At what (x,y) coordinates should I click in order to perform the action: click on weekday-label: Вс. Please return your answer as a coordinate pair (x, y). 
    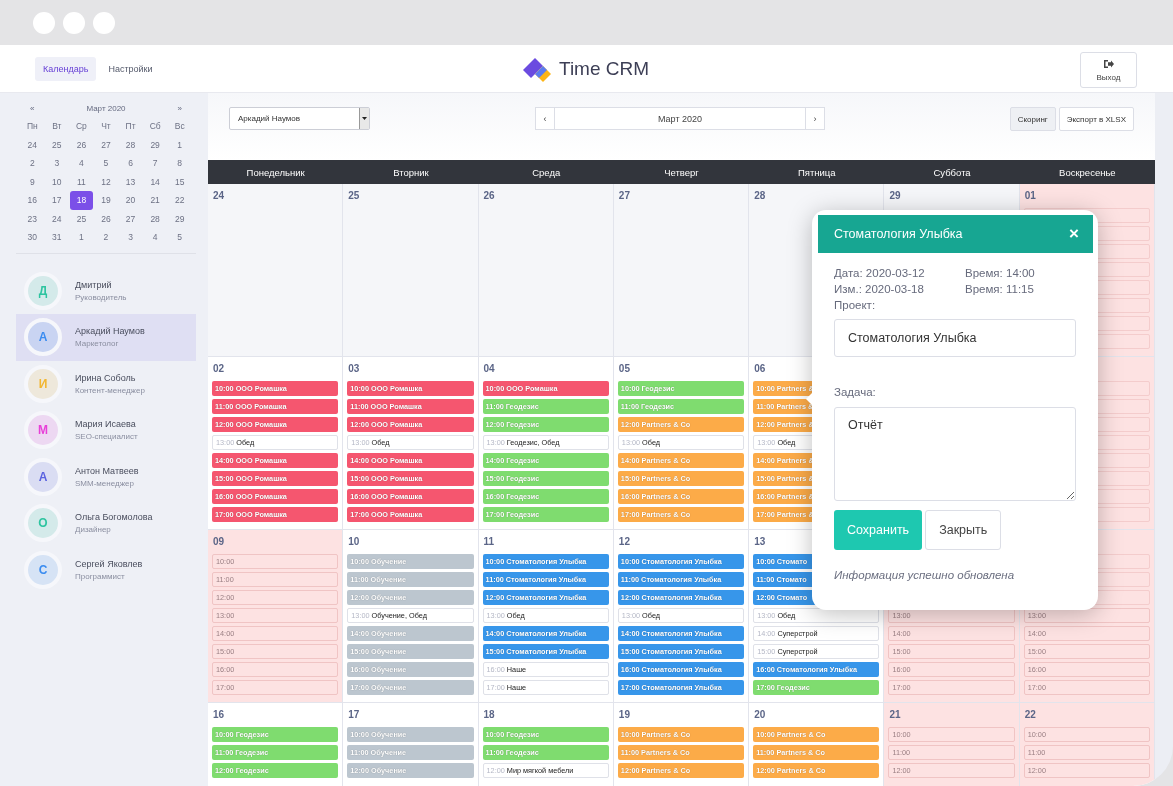
    Looking at the image, I should click on (179, 127).